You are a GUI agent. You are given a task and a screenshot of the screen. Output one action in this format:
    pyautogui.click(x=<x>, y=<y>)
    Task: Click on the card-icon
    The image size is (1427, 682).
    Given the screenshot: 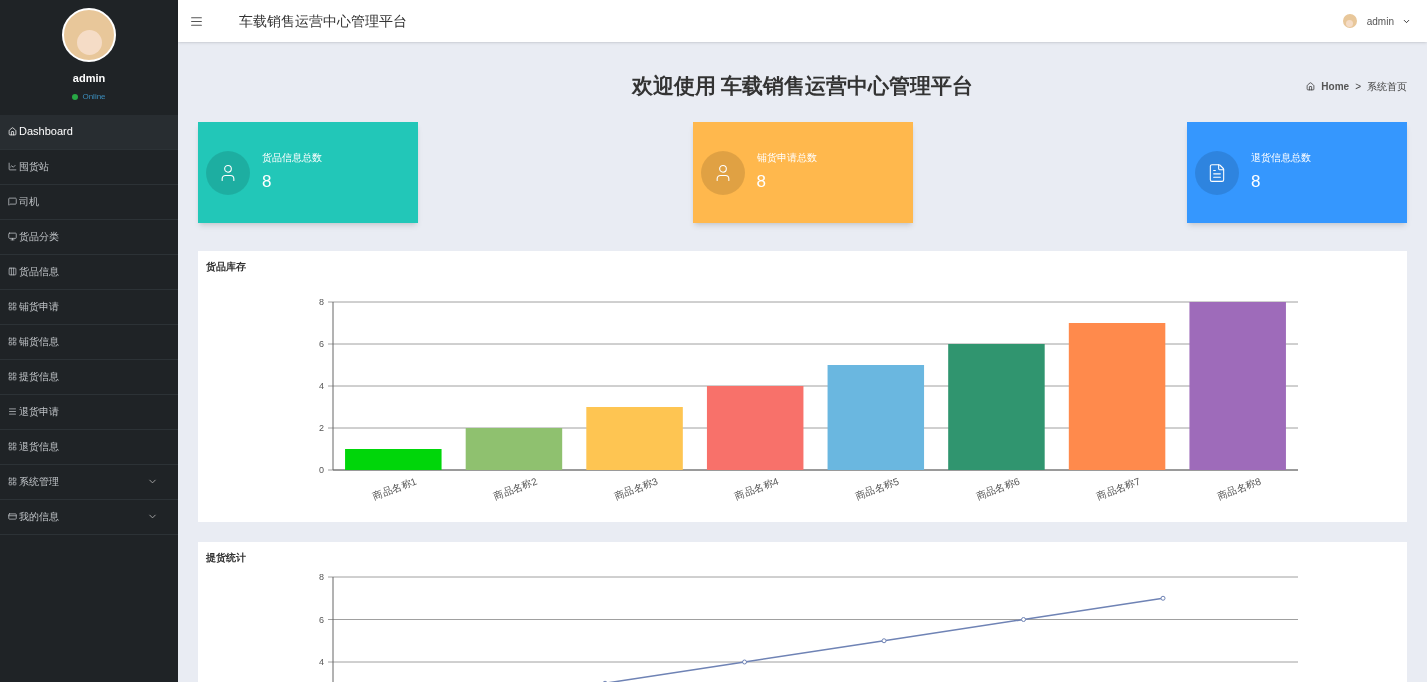 What is the action you would take?
    pyautogui.click(x=12, y=516)
    